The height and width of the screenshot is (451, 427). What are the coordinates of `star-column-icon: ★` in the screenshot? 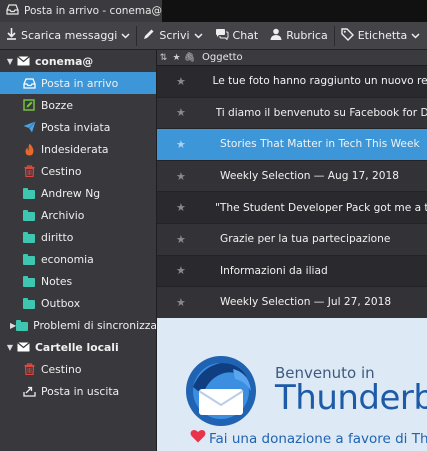 It's located at (176, 58).